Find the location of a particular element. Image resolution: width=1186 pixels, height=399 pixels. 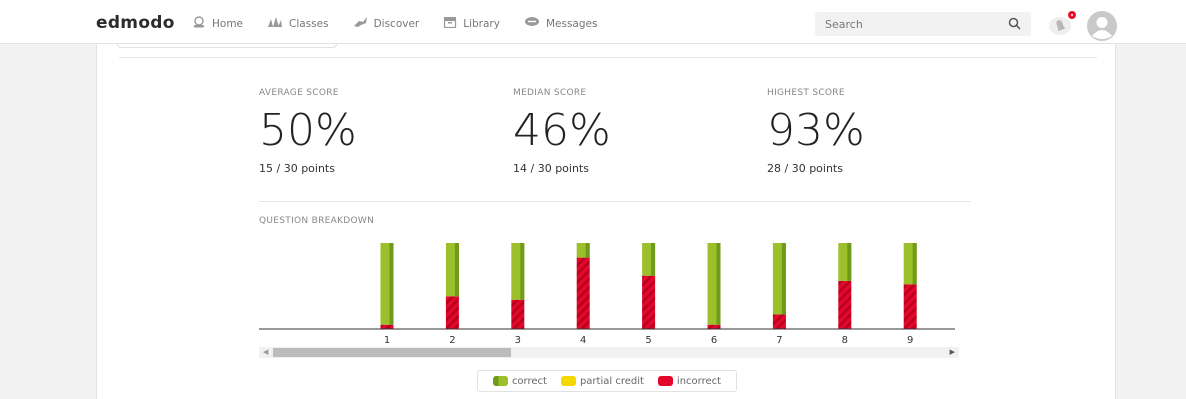

bar-incorrect-q5 is located at coordinates (649, 302).